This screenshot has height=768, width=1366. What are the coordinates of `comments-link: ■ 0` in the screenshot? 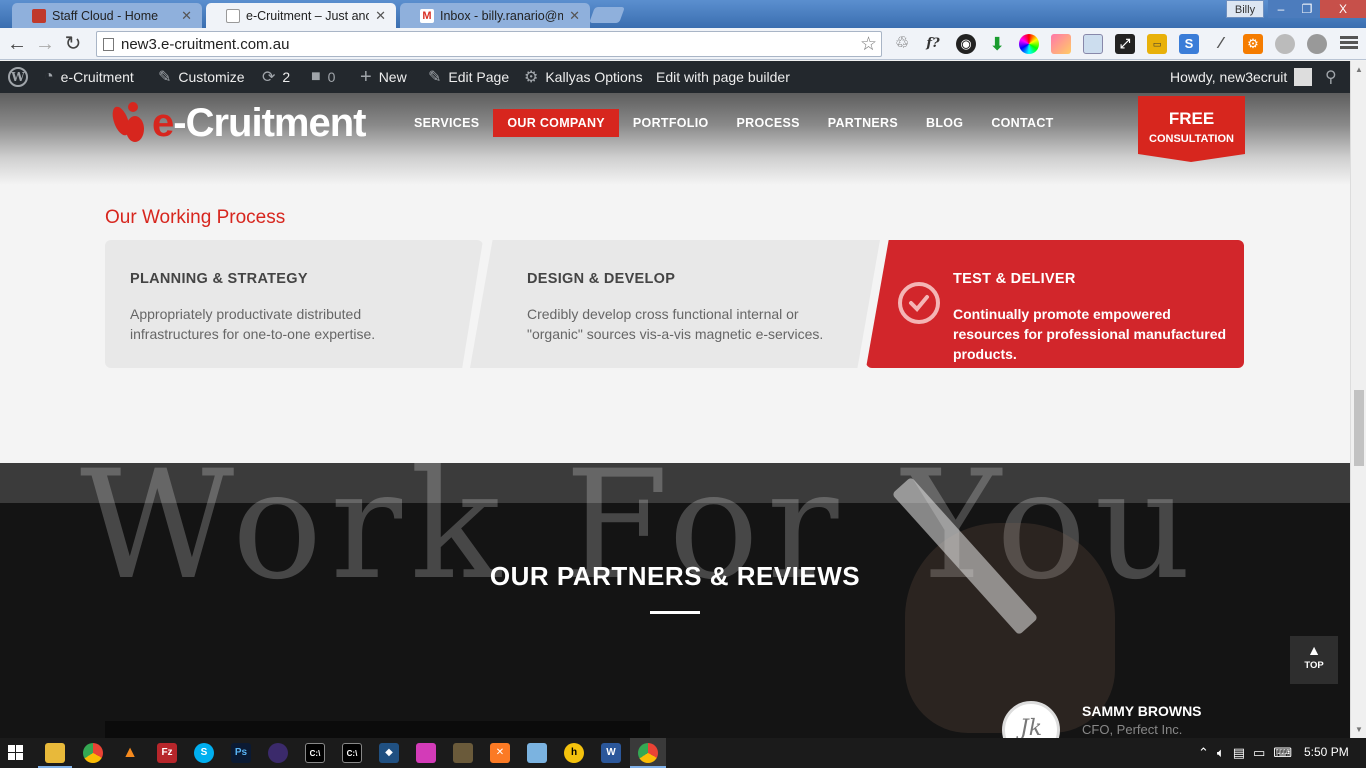 It's located at (323, 77).